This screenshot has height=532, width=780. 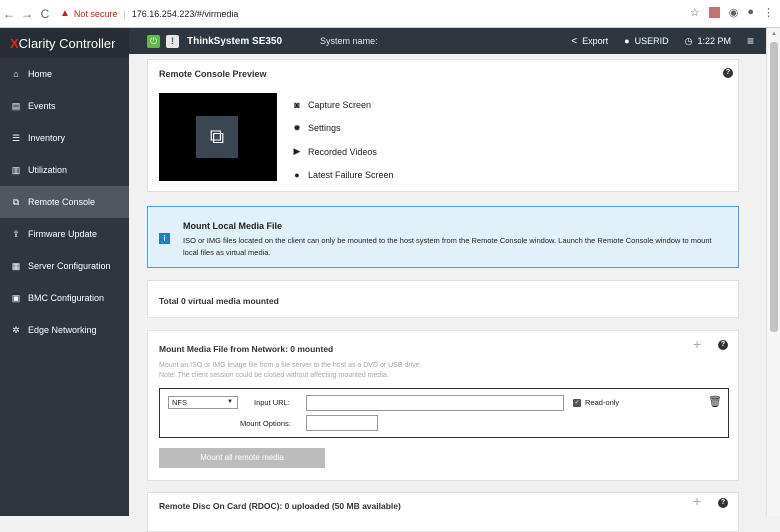 I want to click on extension-circle-icon: ◉, so click(x=734, y=12).